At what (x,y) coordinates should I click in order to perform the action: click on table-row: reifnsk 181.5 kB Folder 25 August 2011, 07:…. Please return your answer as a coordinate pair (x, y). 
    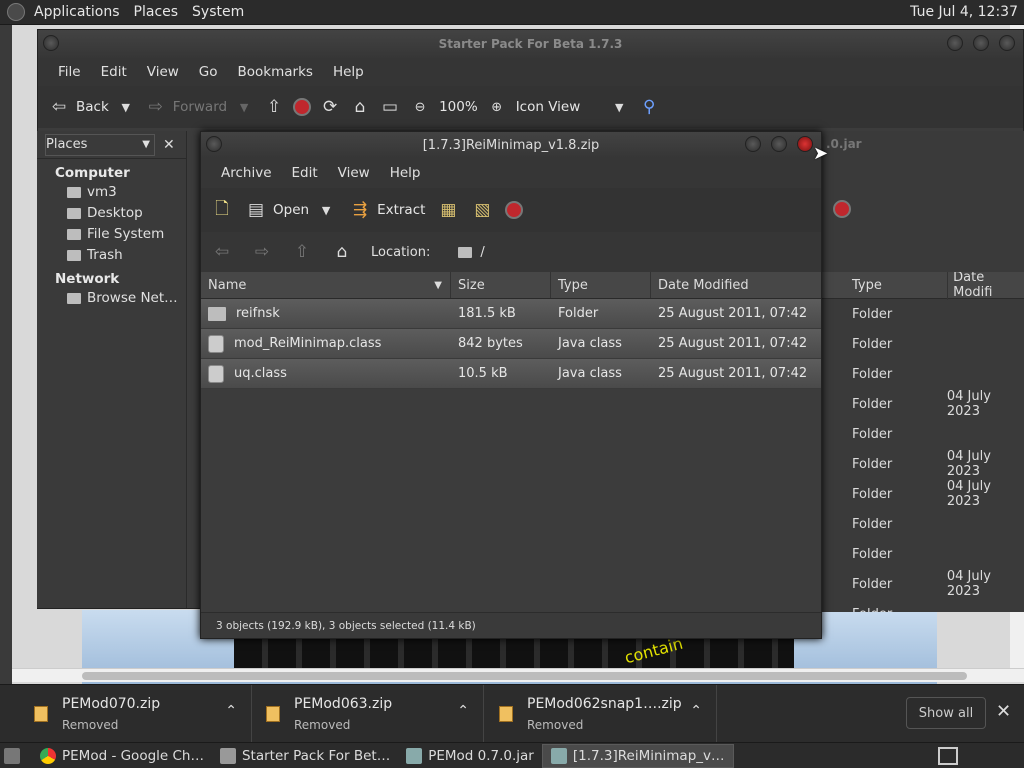
    Looking at the image, I should click on (511, 314).